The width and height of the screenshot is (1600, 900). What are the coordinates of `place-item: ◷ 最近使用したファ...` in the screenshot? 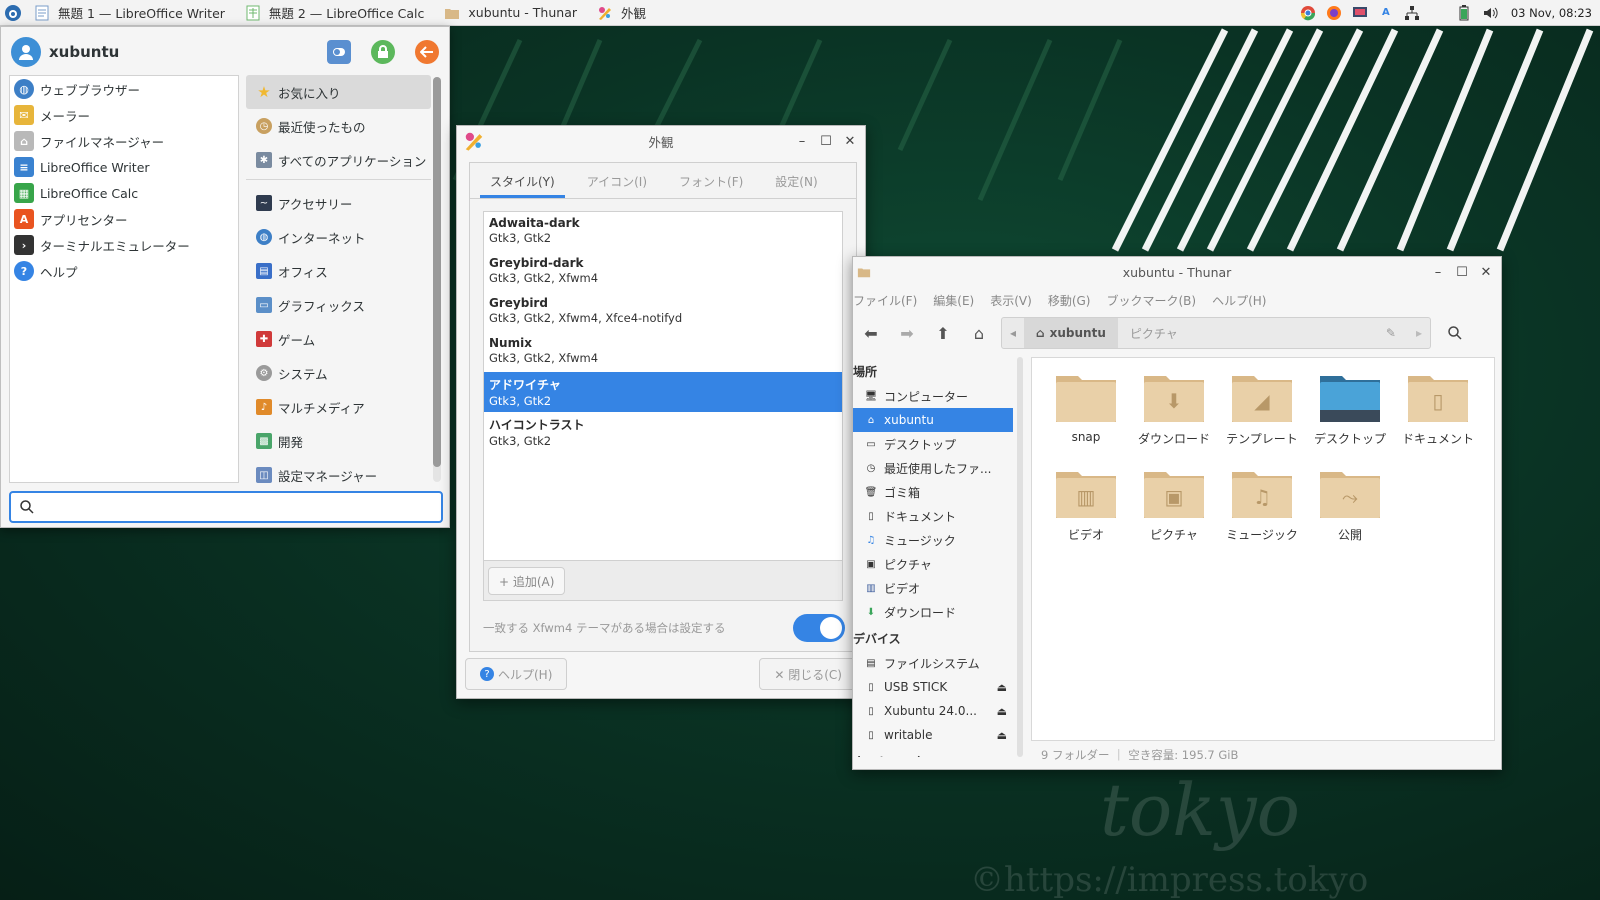 It's located at (933, 468).